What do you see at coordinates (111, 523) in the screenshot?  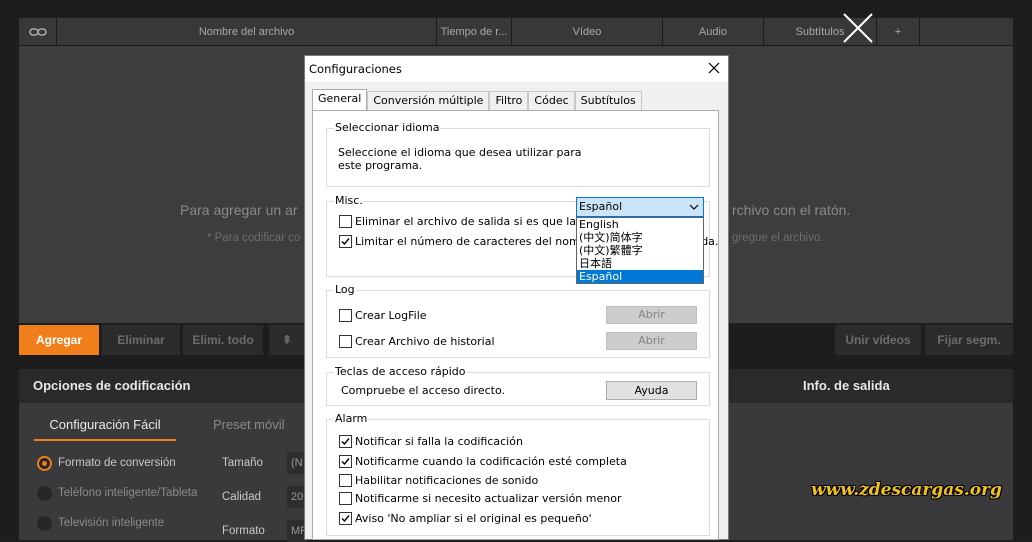 I see `radio-label: Televisión inteligente` at bounding box center [111, 523].